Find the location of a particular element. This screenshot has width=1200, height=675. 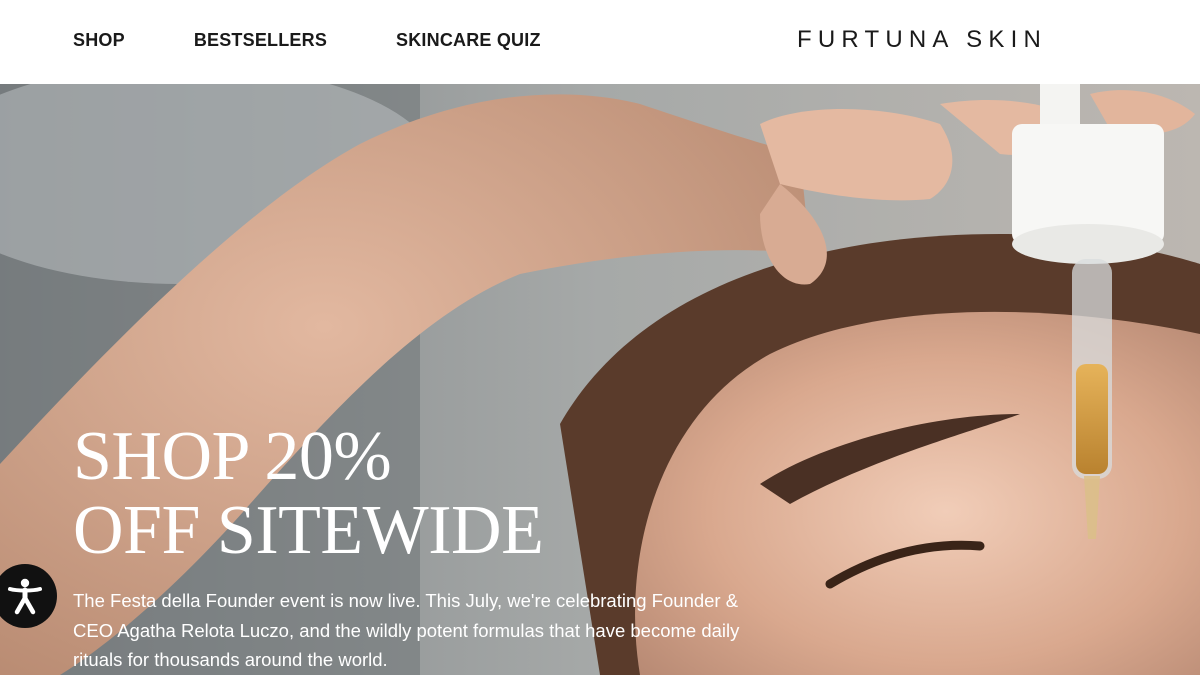

hero-headline: SHOP 20% OFF SITEWIDE is located at coordinates (383, 494).